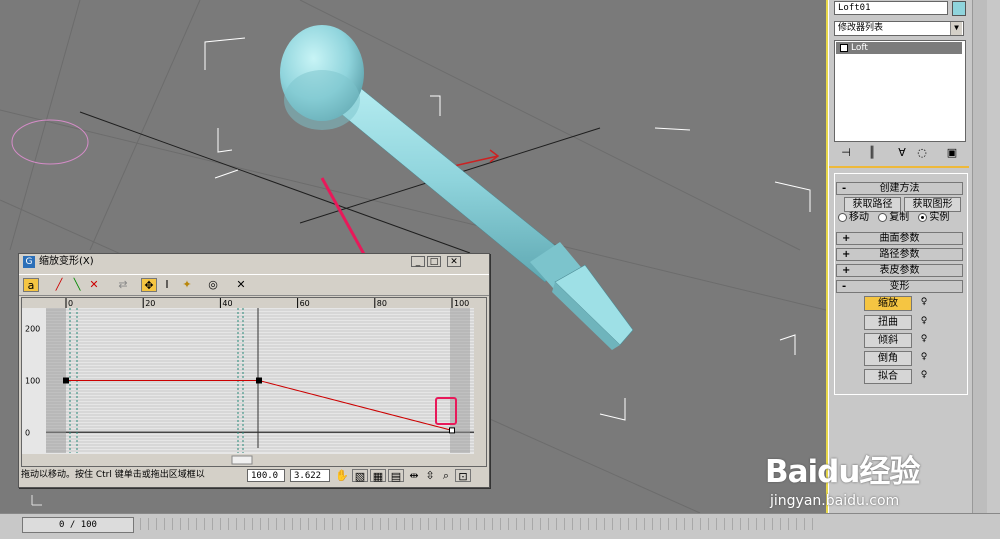  I want to click on zoom-icon: ⌕, so click(446, 475).